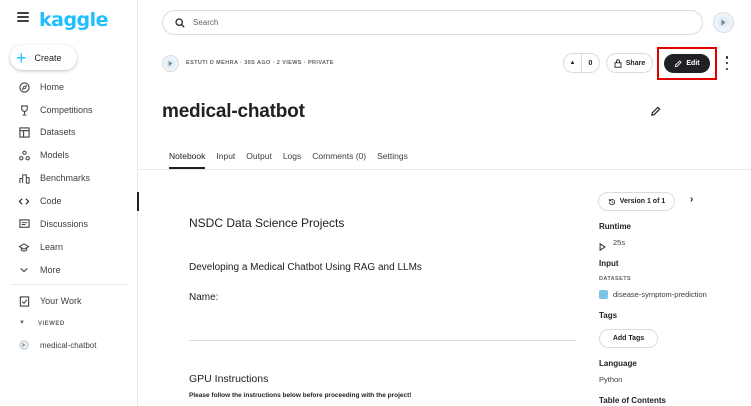  I want to click on benchmarks-icon, so click(24, 178).